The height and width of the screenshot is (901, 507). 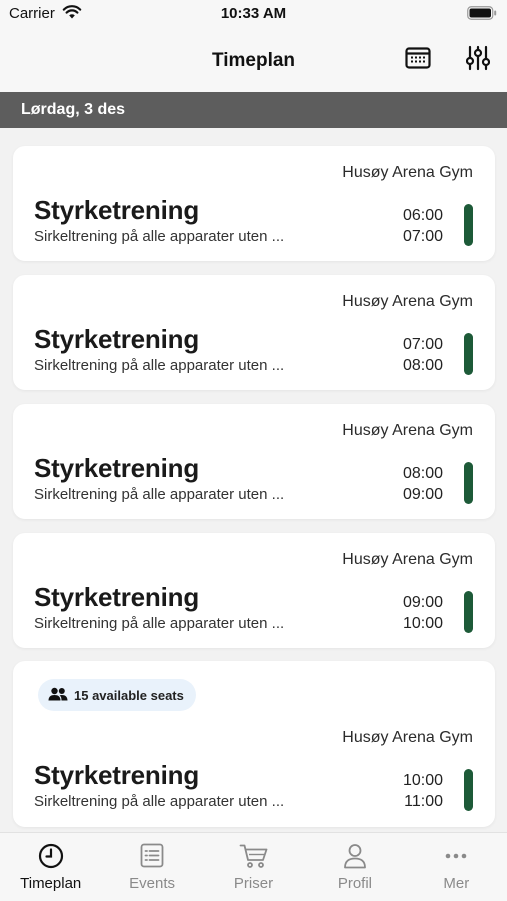 What do you see at coordinates (423, 801) in the screenshot?
I see `session-end-time: 11:00` at bounding box center [423, 801].